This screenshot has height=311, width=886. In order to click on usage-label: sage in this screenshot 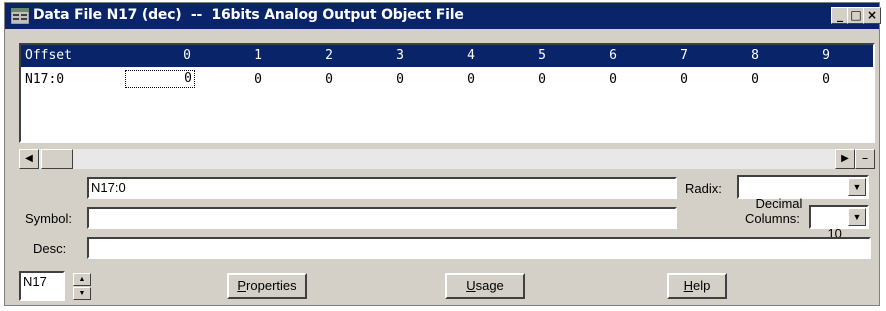, I will do `click(489, 285)`.